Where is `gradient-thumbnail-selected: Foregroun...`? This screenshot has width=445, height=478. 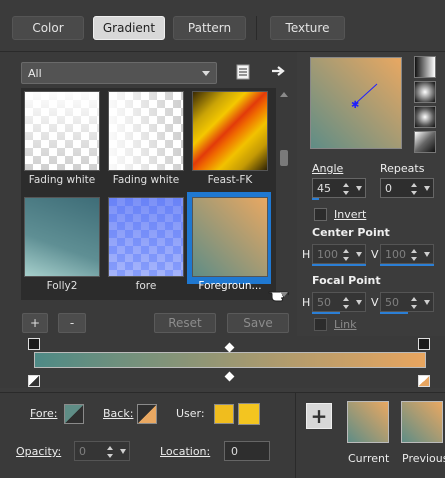 gradient-thumbnail-selected: Foregroun... is located at coordinates (229, 242).